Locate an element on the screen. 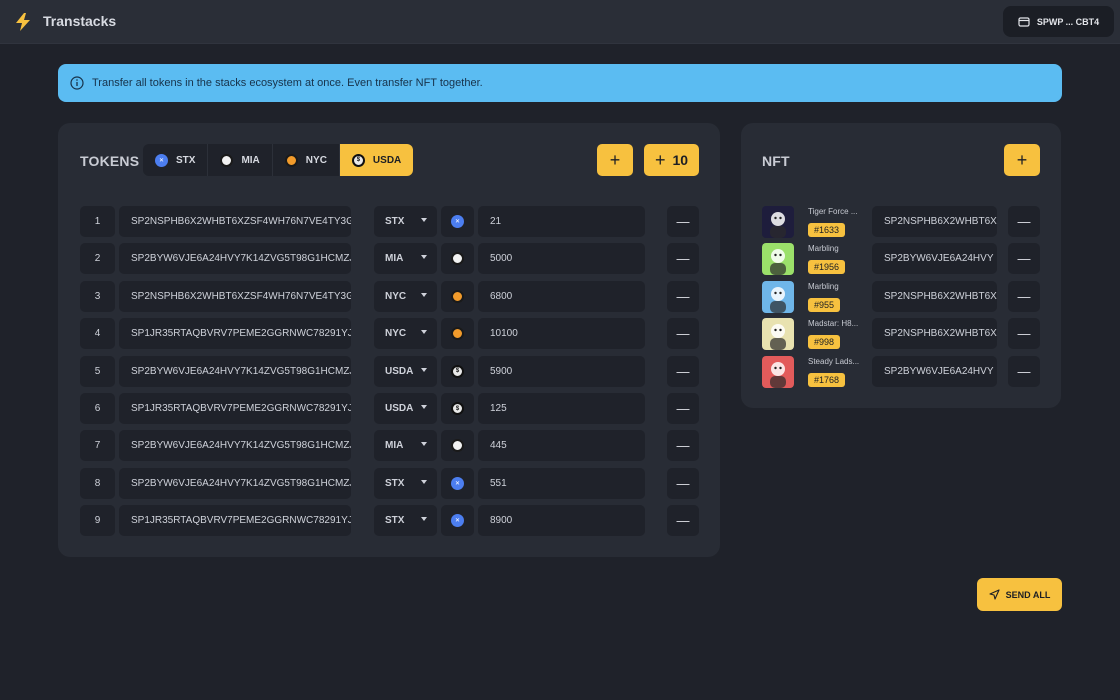 This screenshot has height=700, width=1120. tab-label: MIA is located at coordinates (250, 160).